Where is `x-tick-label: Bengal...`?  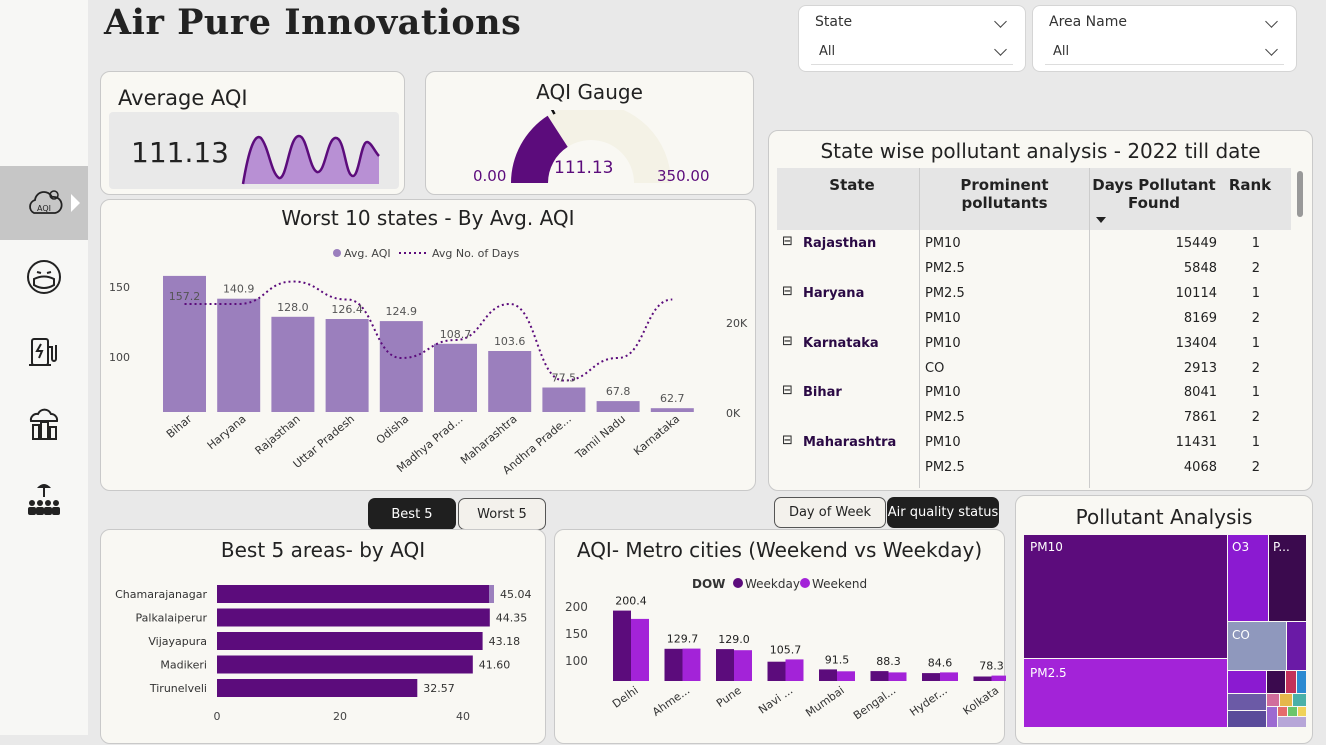
x-tick-label: Bengal... is located at coordinates (874, 703).